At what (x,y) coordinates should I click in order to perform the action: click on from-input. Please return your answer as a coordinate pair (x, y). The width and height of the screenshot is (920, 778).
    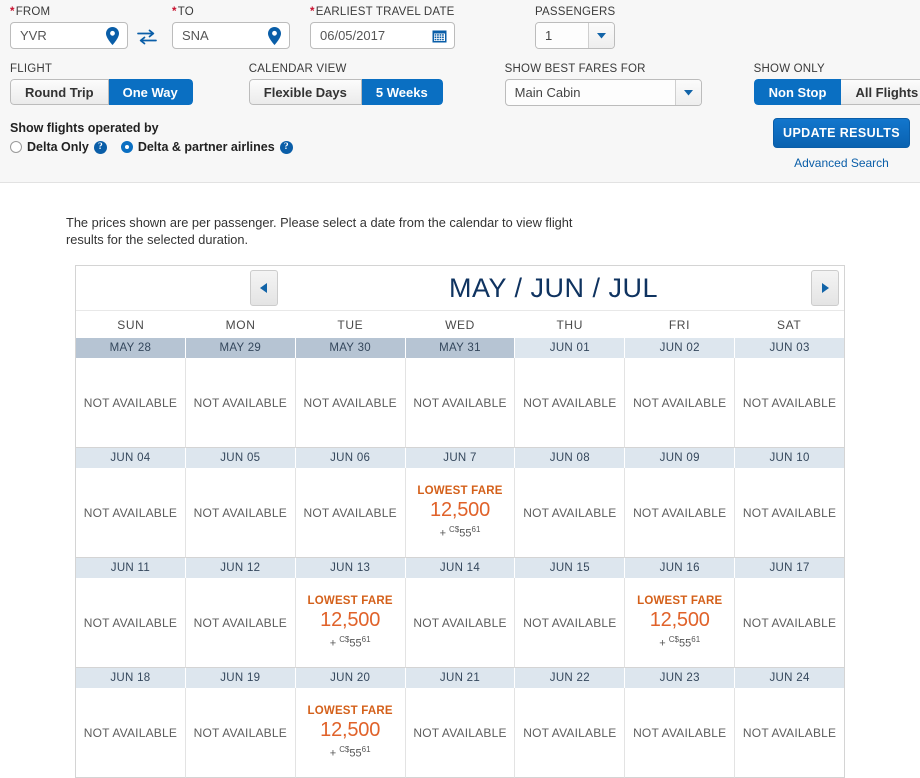
    Looking at the image, I should click on (69, 35).